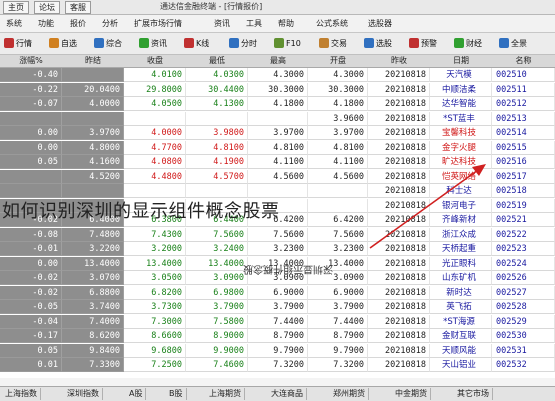  I want to click on toolbar: 行情 自选 综合 资讯 K线 分时 F10 交易 选股 预警 财经 全景, so click(277, 44).